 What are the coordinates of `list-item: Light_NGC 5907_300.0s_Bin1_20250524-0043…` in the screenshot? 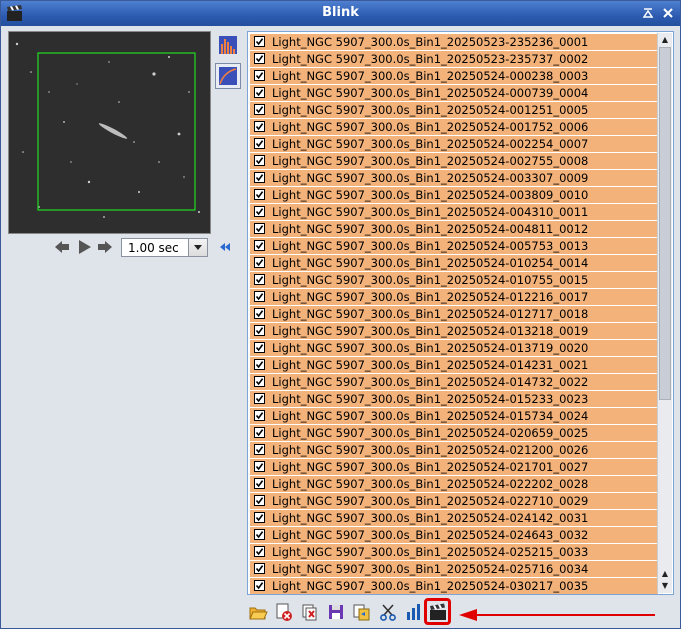 It's located at (454, 212).